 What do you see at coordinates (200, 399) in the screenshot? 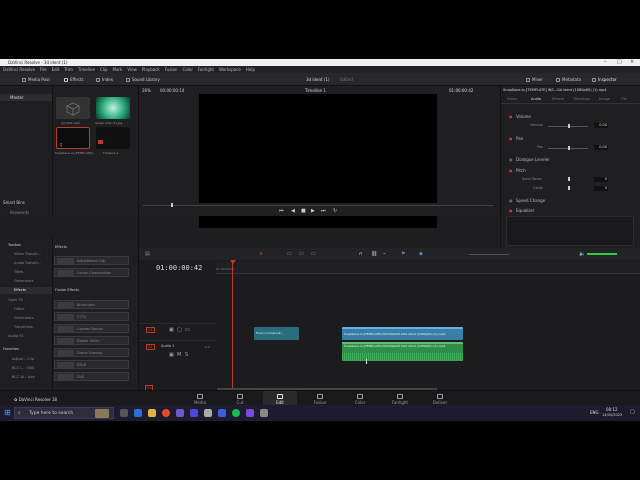
I see `page-media: Media` at bounding box center [200, 399].